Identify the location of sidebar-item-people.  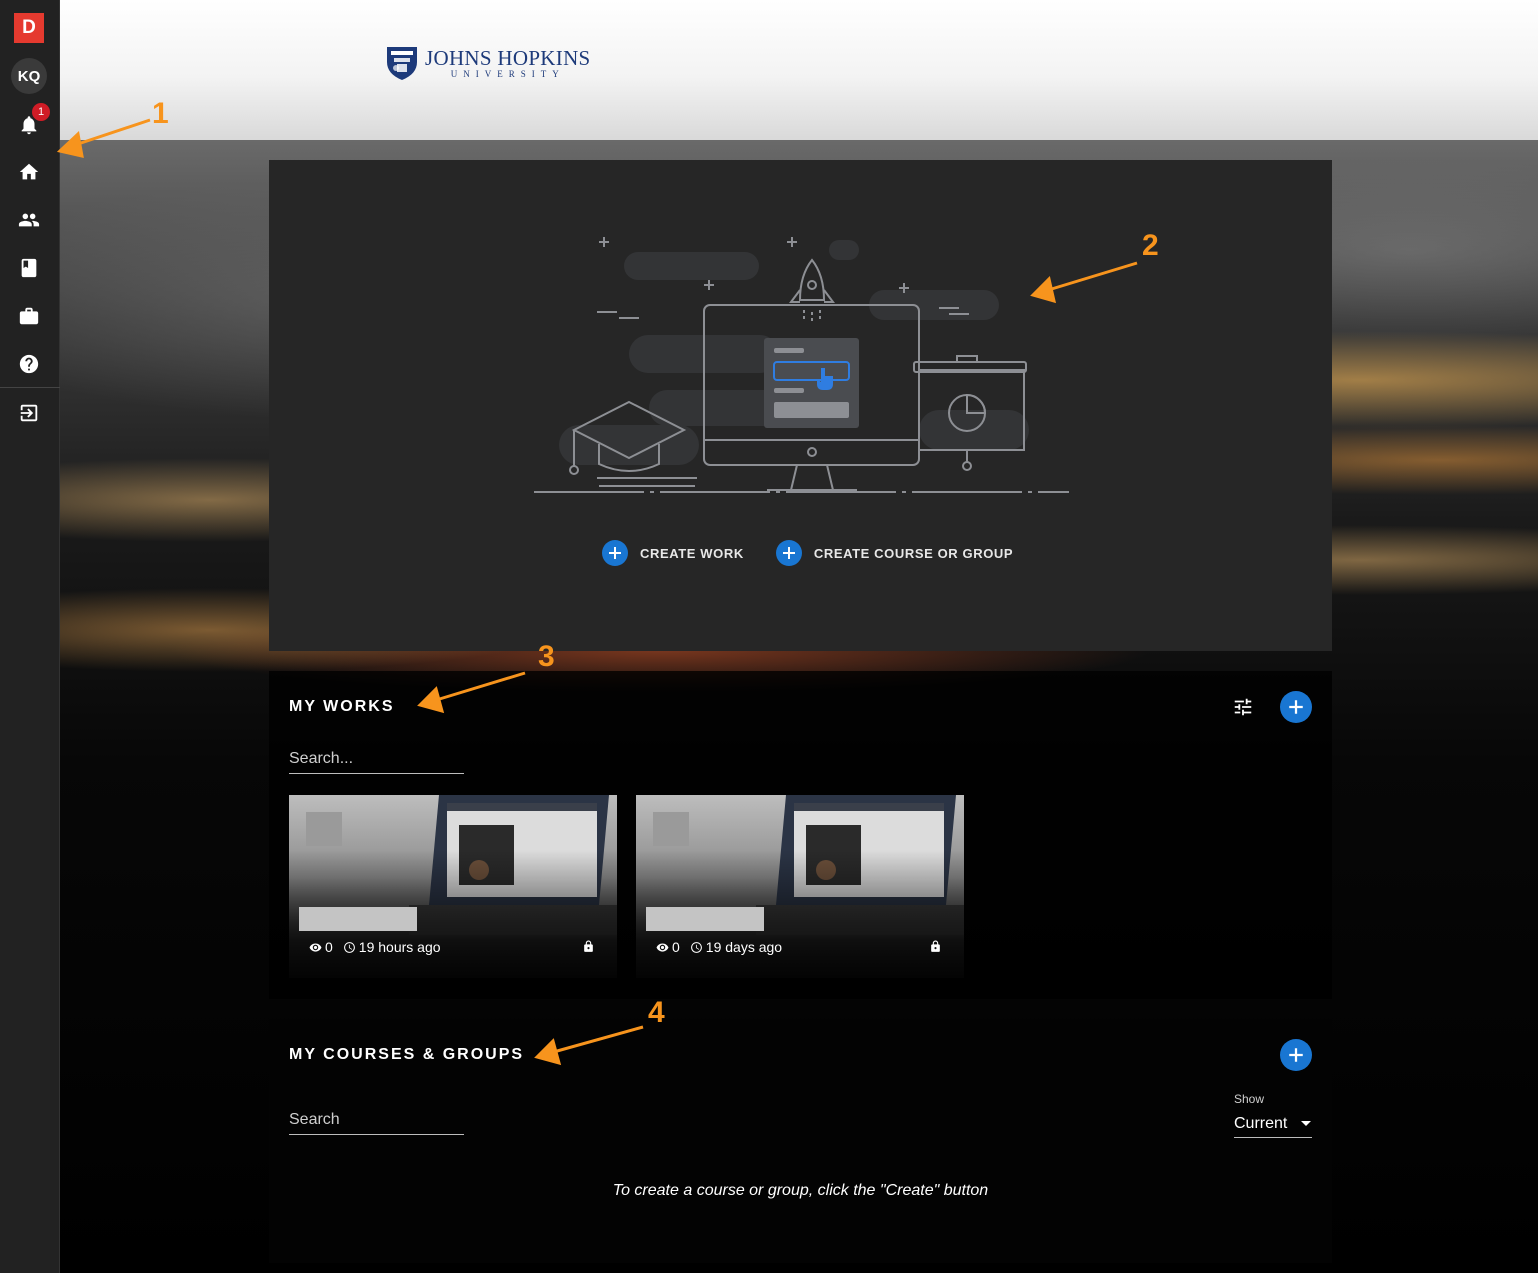
(29, 220).